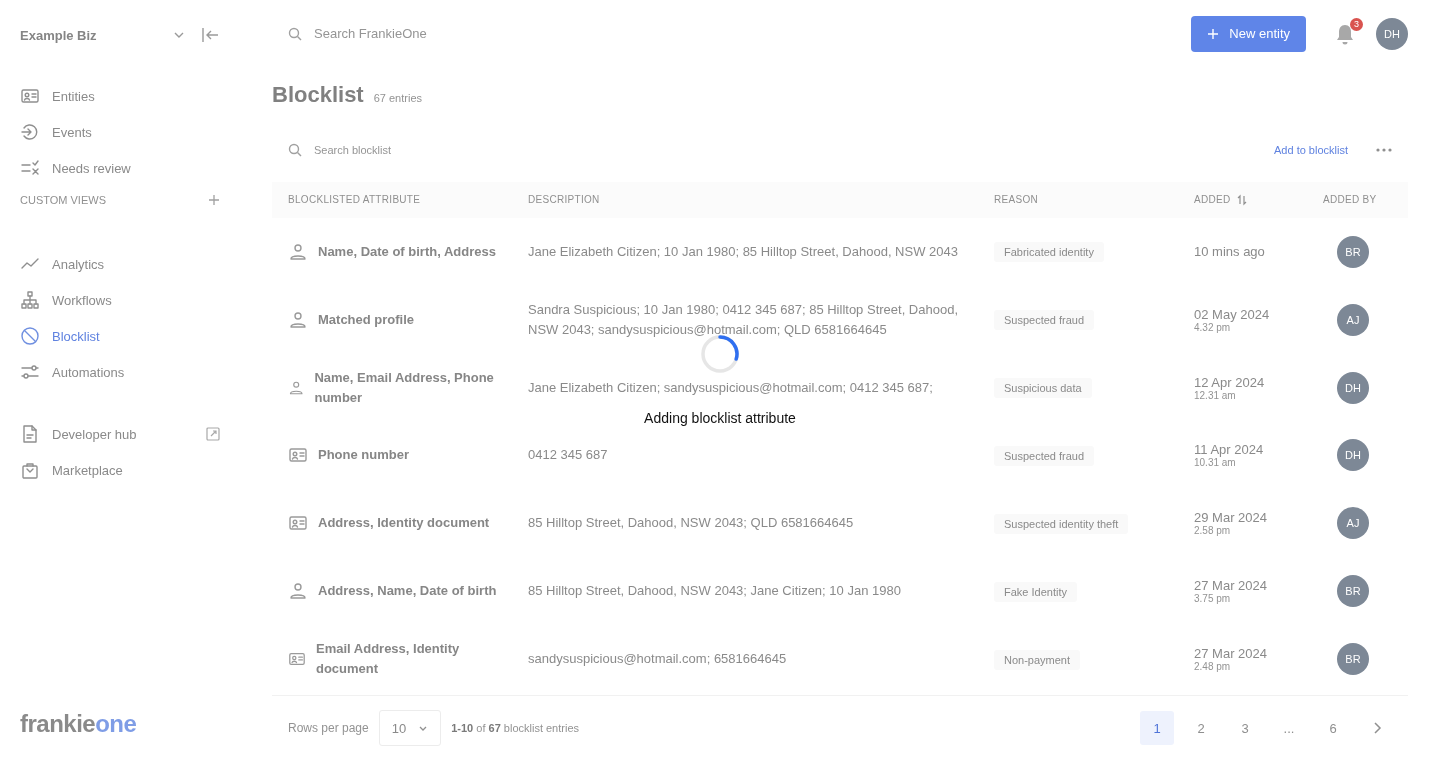  What do you see at coordinates (120, 96) in the screenshot?
I see `sidebar-item: Entities` at bounding box center [120, 96].